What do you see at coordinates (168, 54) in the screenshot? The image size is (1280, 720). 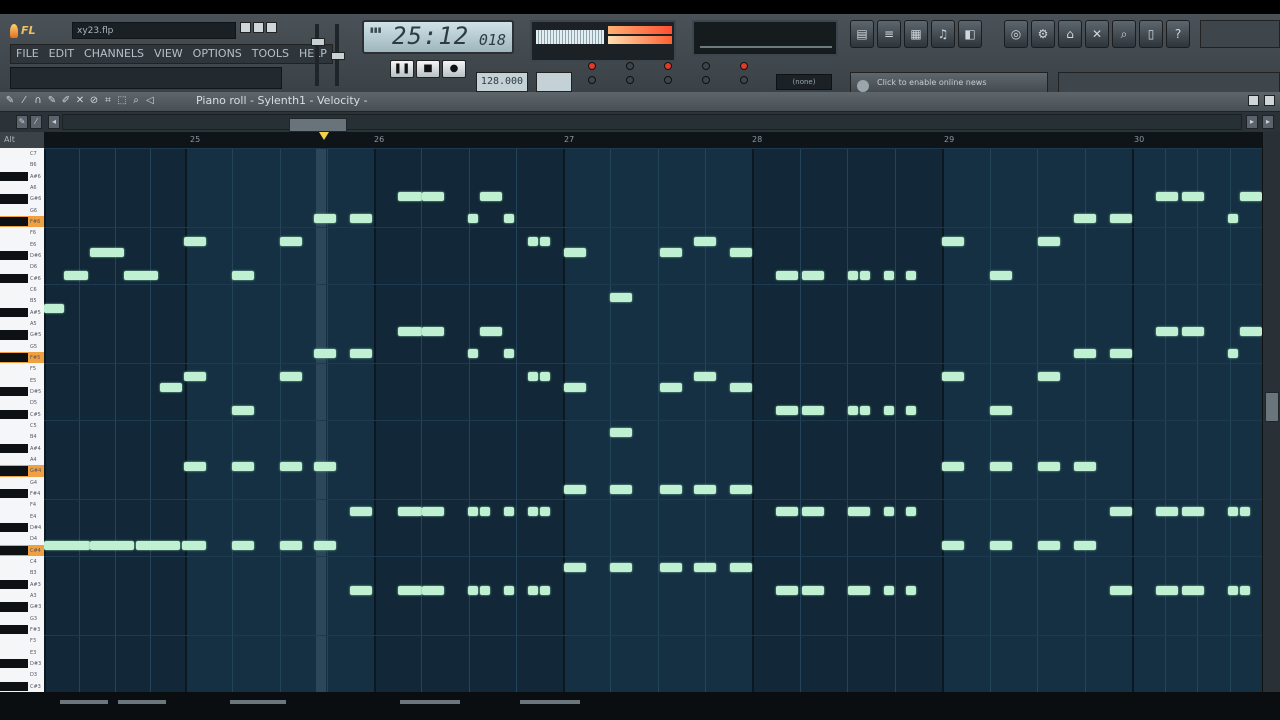 I see `menu-view: VIEW` at bounding box center [168, 54].